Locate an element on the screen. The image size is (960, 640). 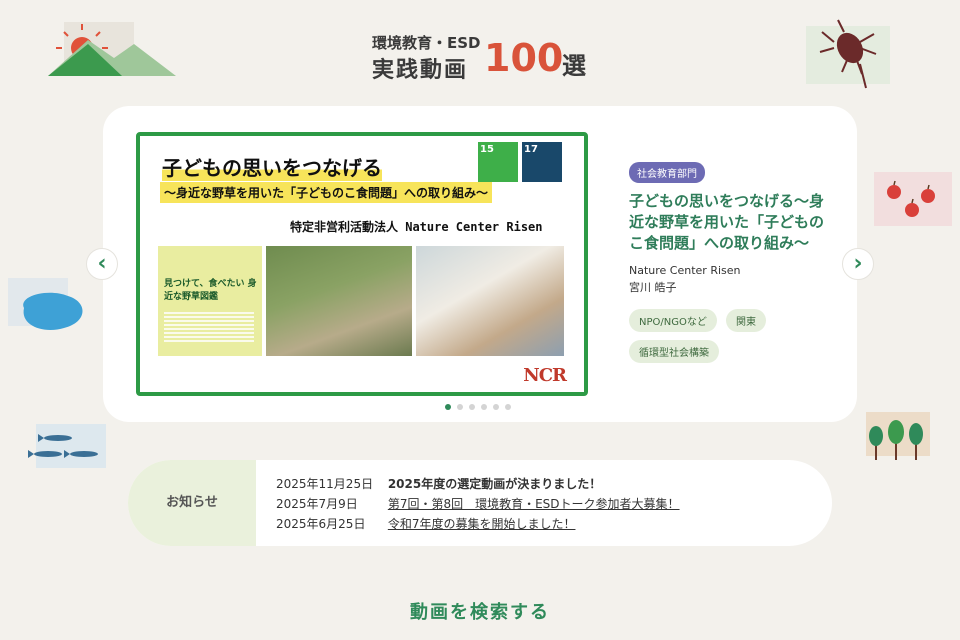
category-badge: 社会教育部門 is located at coordinates (667, 172).